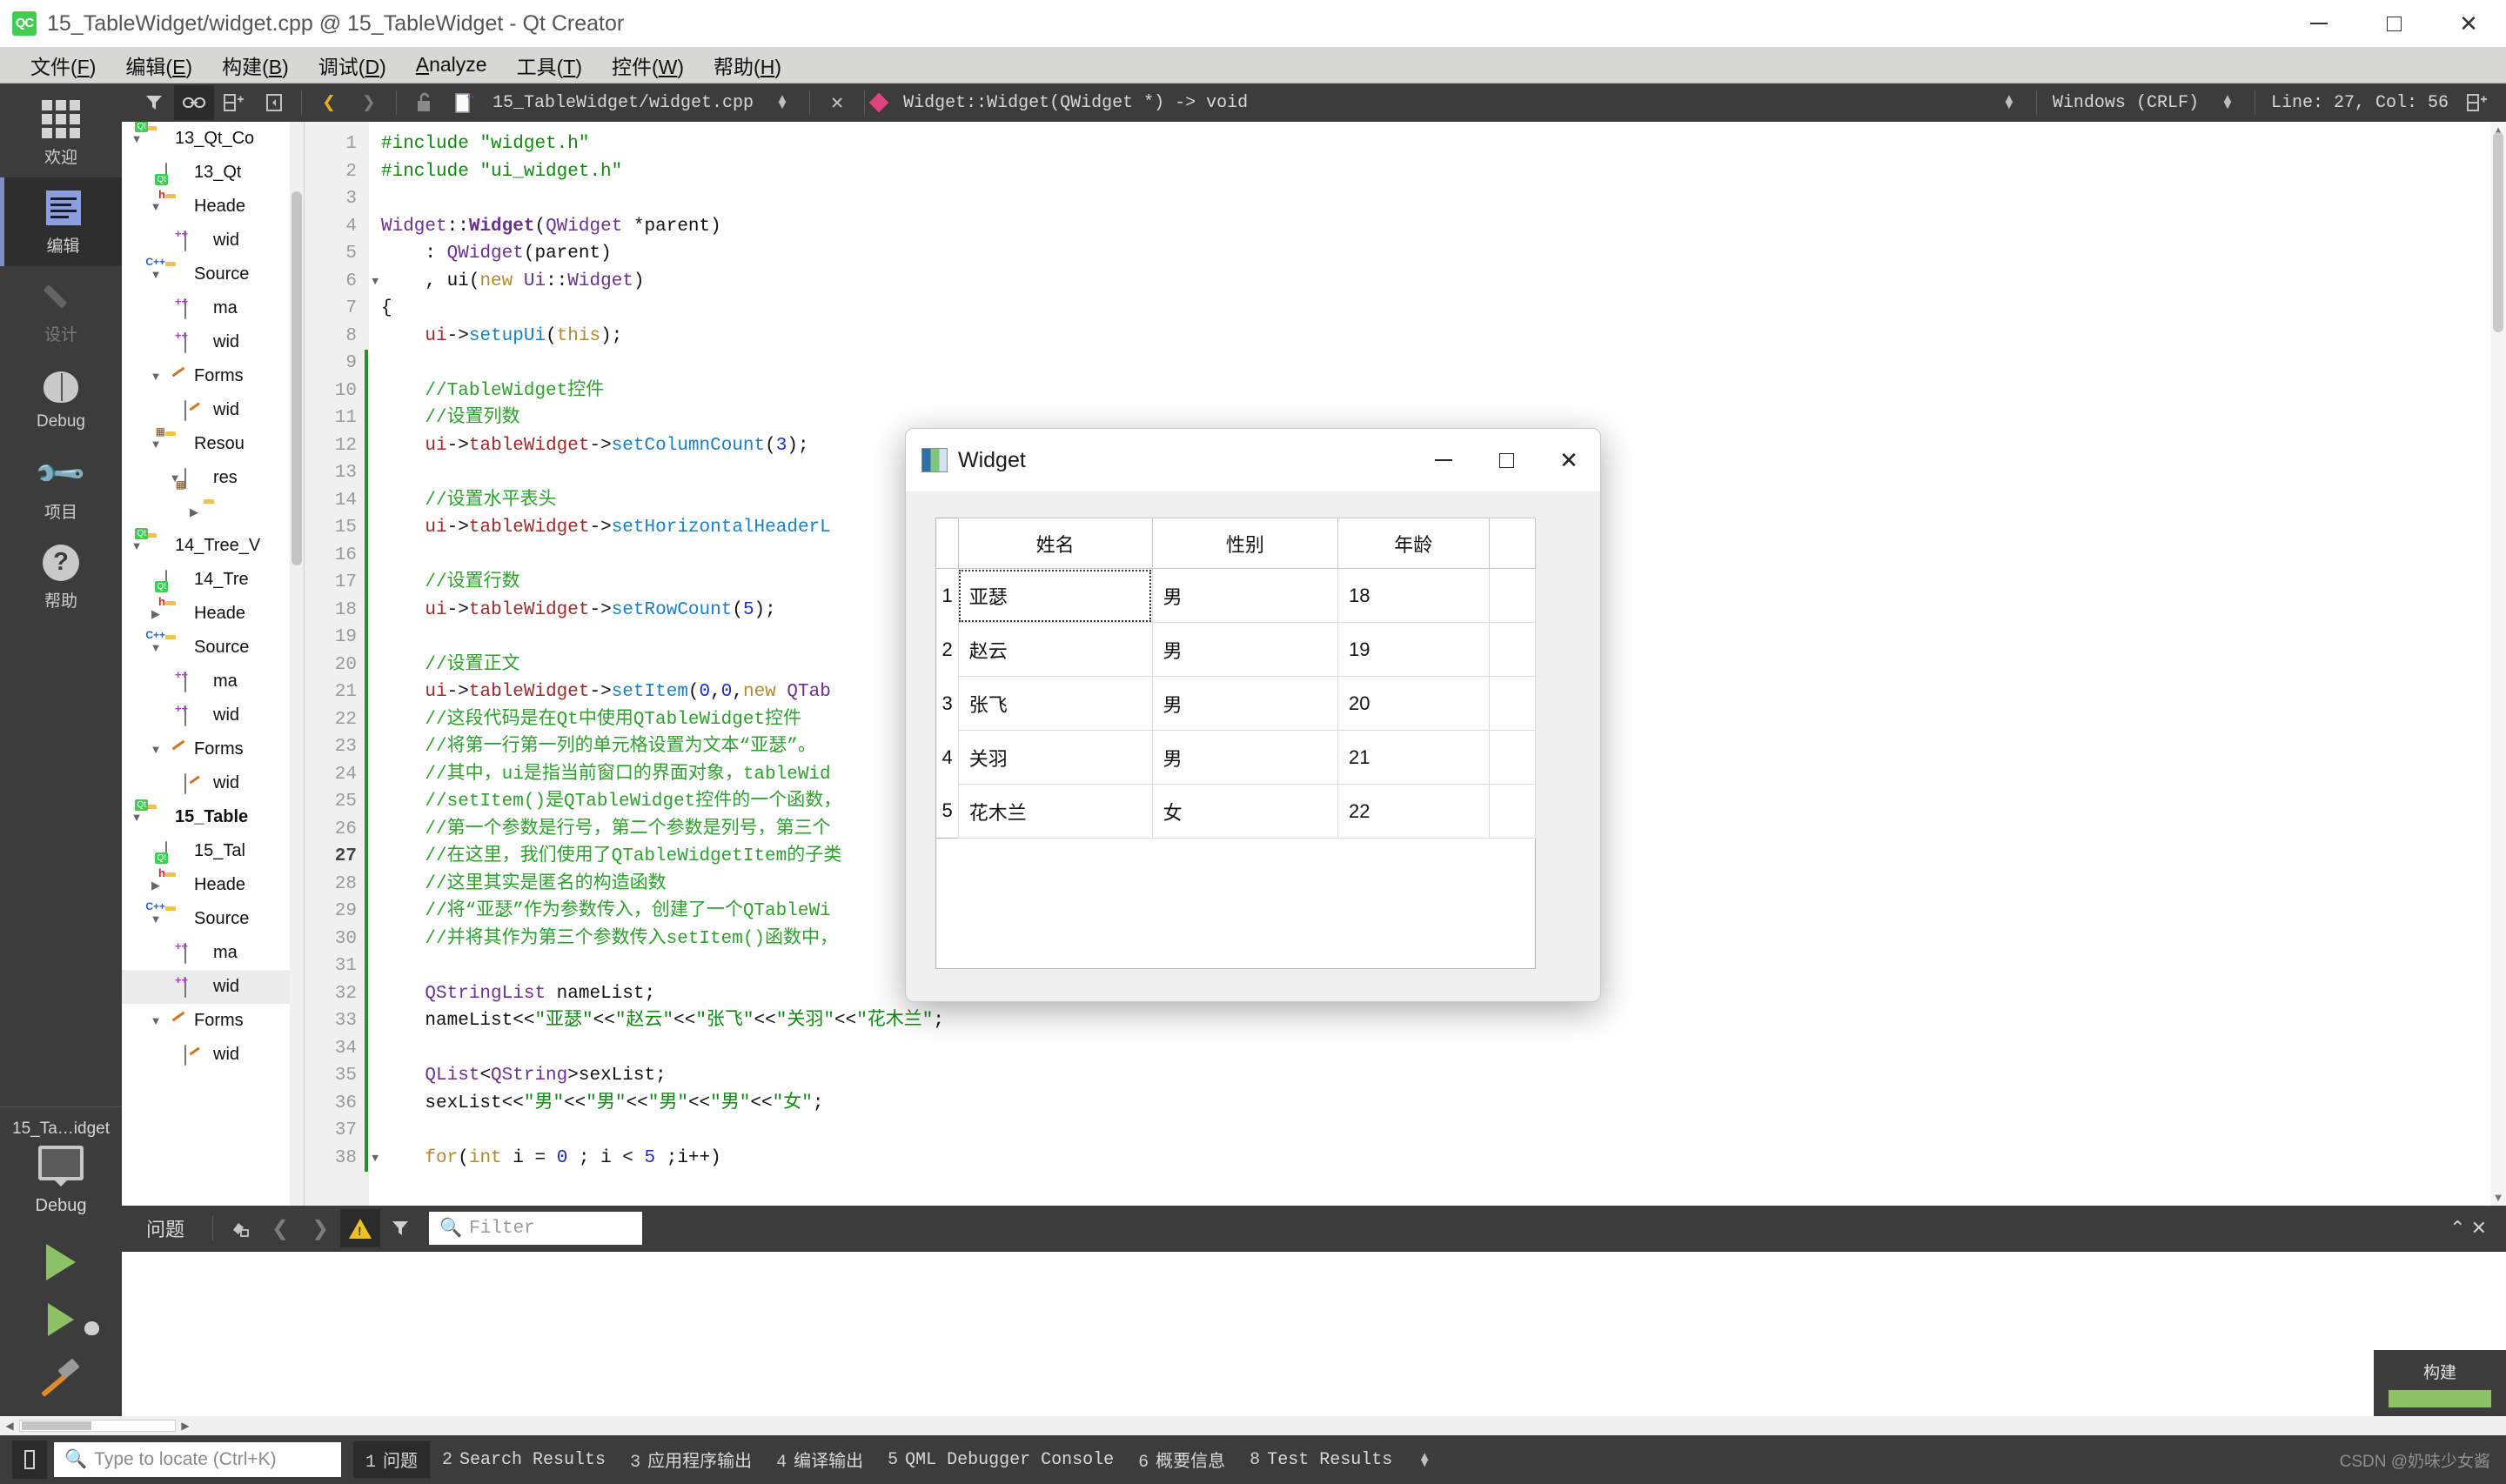 This screenshot has width=2506, height=1484. Describe the element at coordinates (63, 65) in the screenshot. I see `menu-file: 文件(F)` at that location.